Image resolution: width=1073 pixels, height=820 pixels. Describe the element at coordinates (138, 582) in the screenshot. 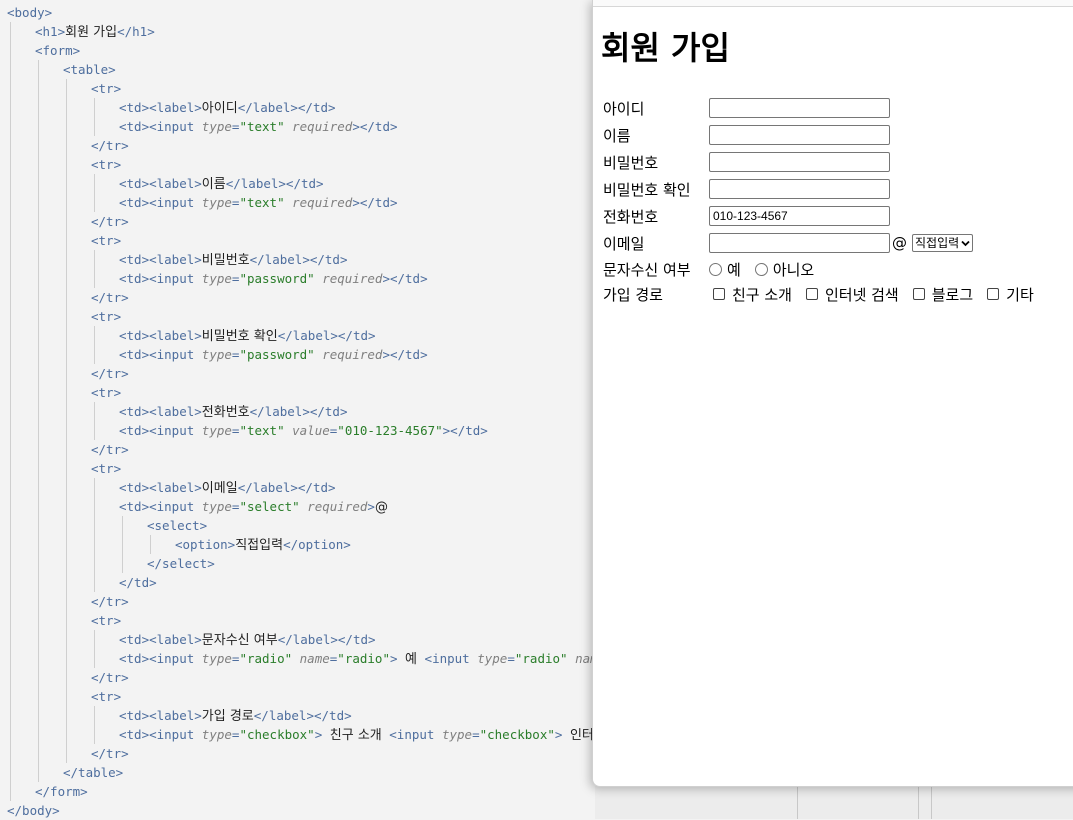

I see `code-line: </td>` at that location.